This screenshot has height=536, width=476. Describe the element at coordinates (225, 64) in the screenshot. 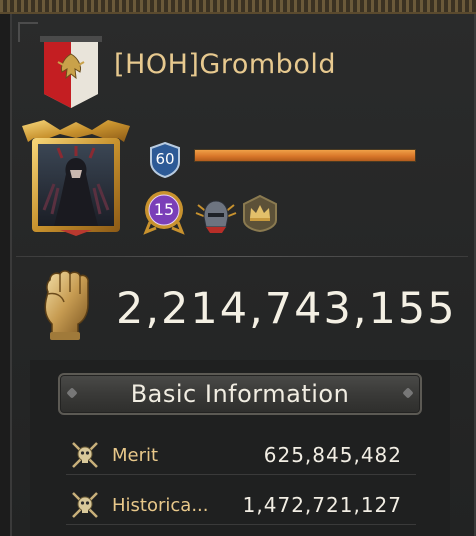

I see `player-name: [HOH]Grombold` at that location.